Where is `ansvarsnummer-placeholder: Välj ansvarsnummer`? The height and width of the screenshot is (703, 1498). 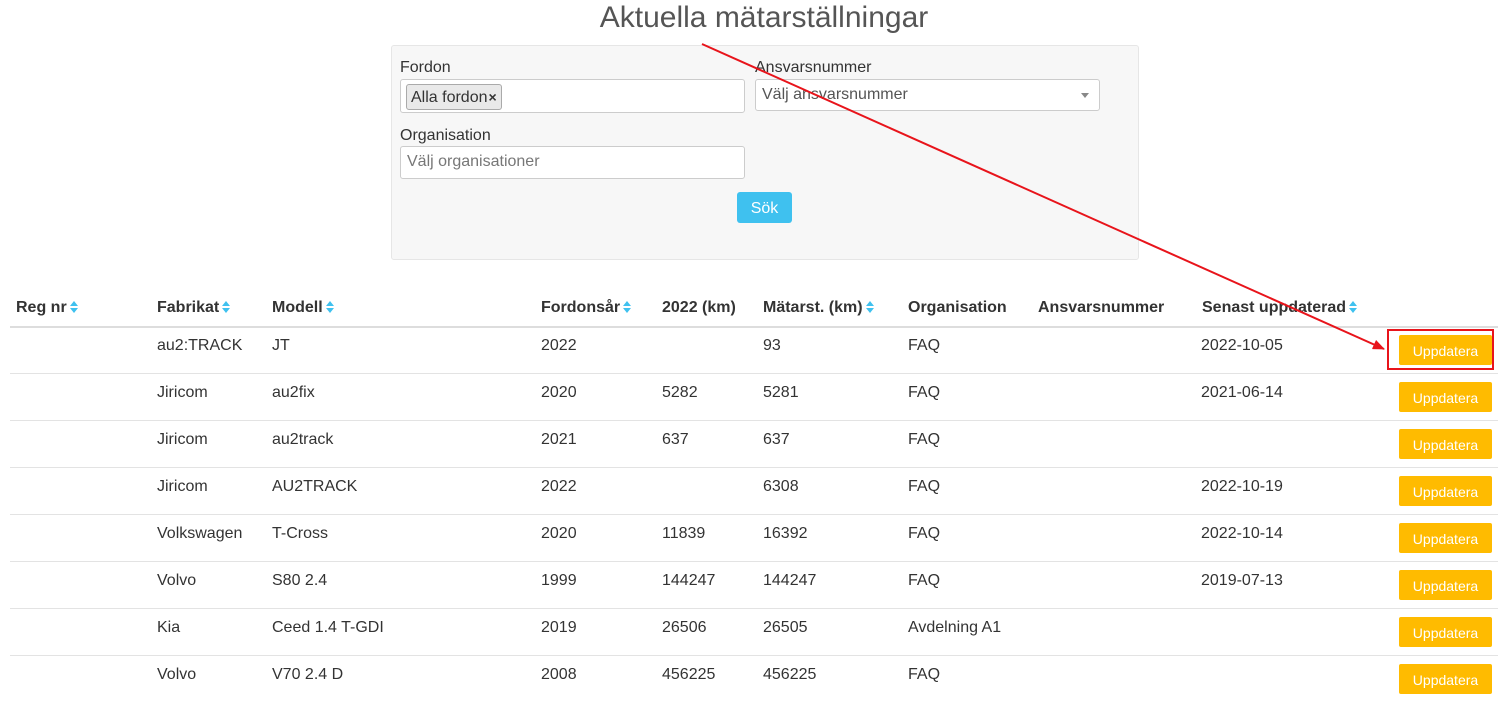
ansvarsnummer-placeholder: Välj ansvarsnummer is located at coordinates (835, 94).